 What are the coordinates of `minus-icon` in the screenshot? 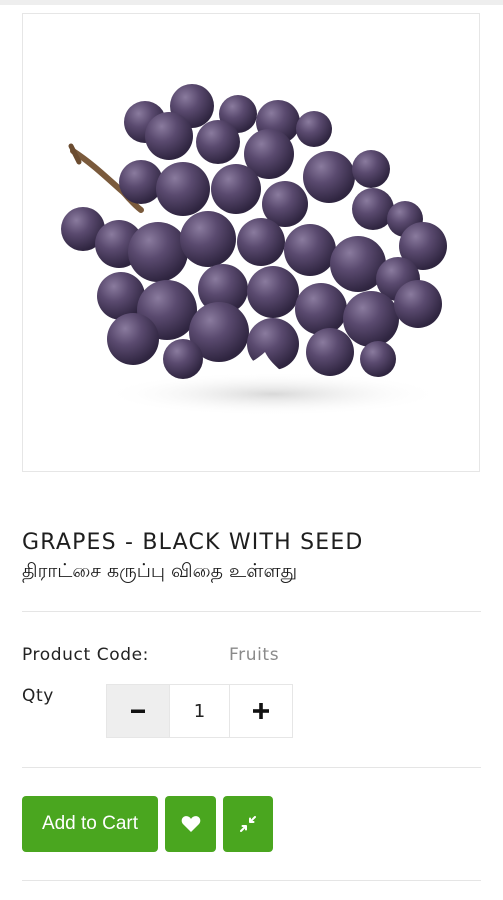 It's located at (138, 711).